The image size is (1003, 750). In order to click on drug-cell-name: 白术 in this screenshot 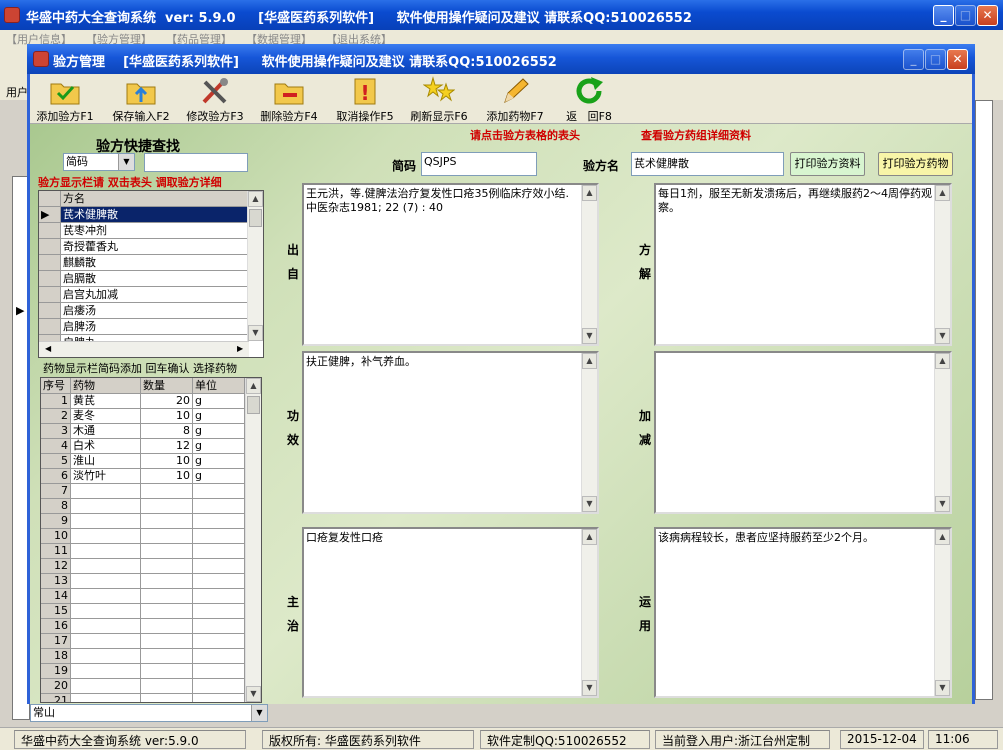, I will do `click(106, 446)`.